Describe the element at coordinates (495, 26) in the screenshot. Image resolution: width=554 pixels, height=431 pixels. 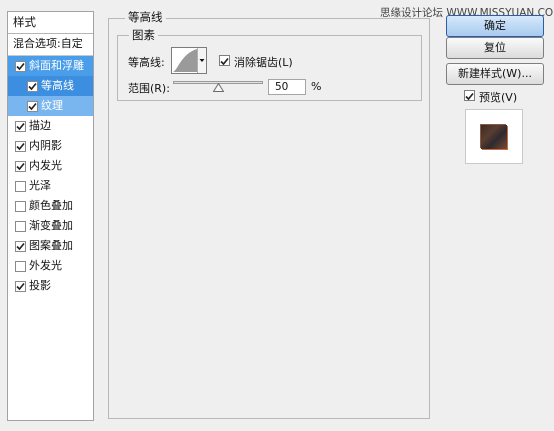
I see `ok-button: 确定` at that location.